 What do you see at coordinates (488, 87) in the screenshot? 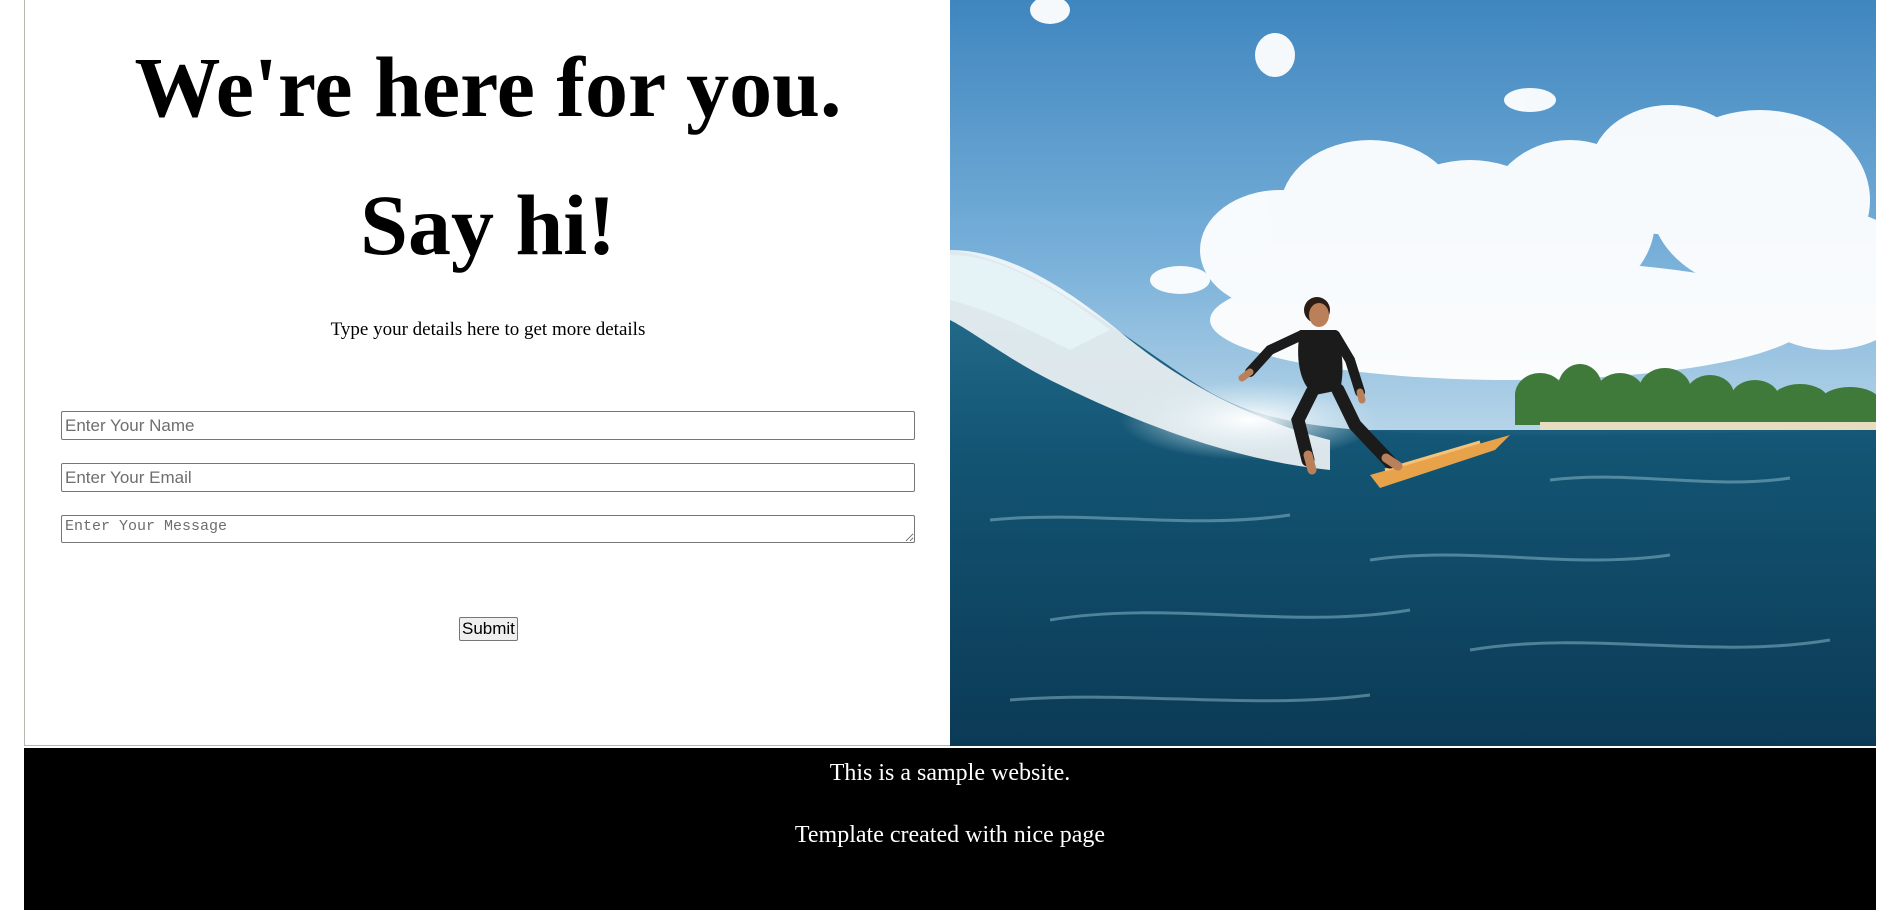
I see `contact-heading-primary: We're here for you.` at bounding box center [488, 87].